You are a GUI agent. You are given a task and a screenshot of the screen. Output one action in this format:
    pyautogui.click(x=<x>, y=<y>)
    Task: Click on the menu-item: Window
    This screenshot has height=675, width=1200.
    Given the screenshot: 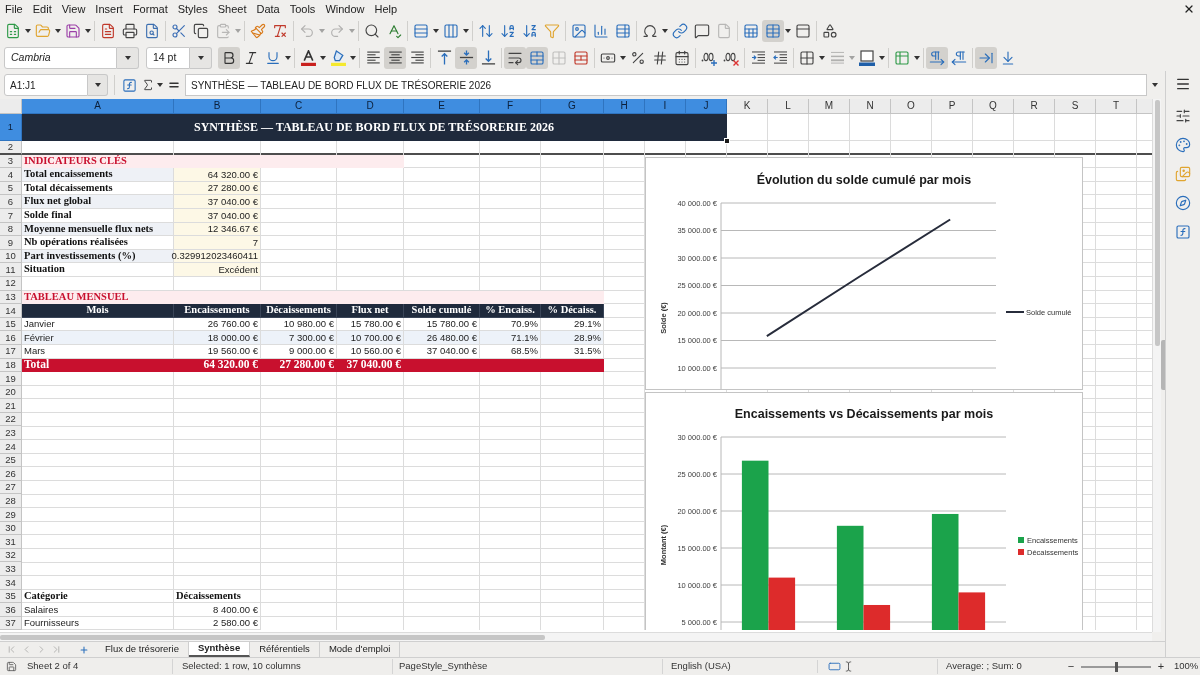 What is the action you would take?
    pyautogui.click(x=345, y=9)
    